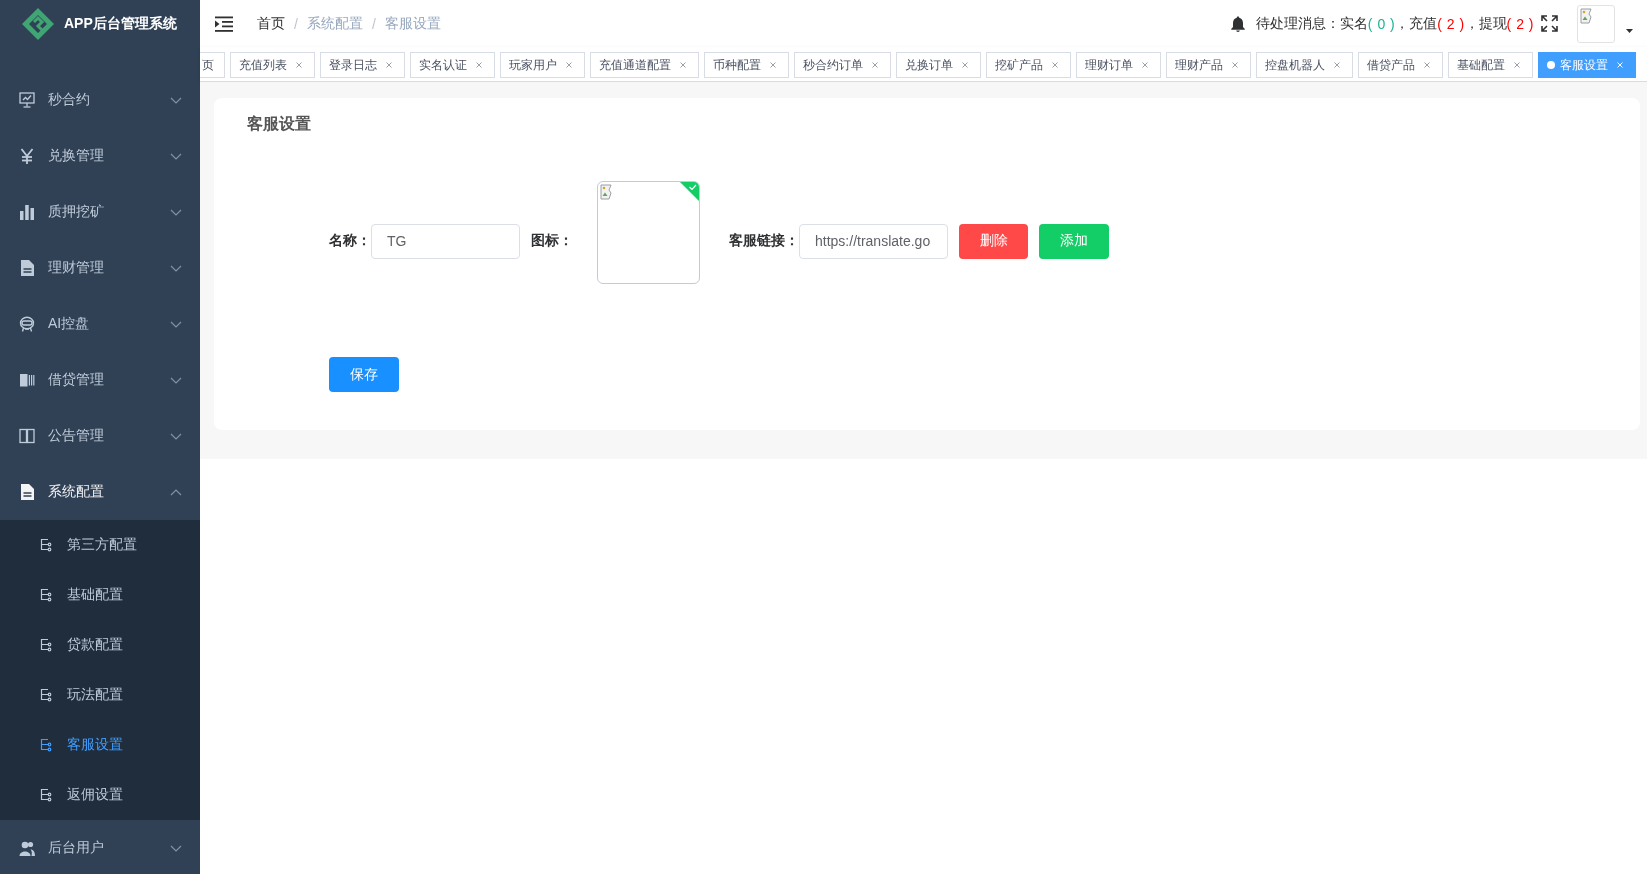 Image resolution: width=1647 pixels, height=874 pixels. Describe the element at coordinates (1237, 23) in the screenshot. I see `bell-icon` at that location.